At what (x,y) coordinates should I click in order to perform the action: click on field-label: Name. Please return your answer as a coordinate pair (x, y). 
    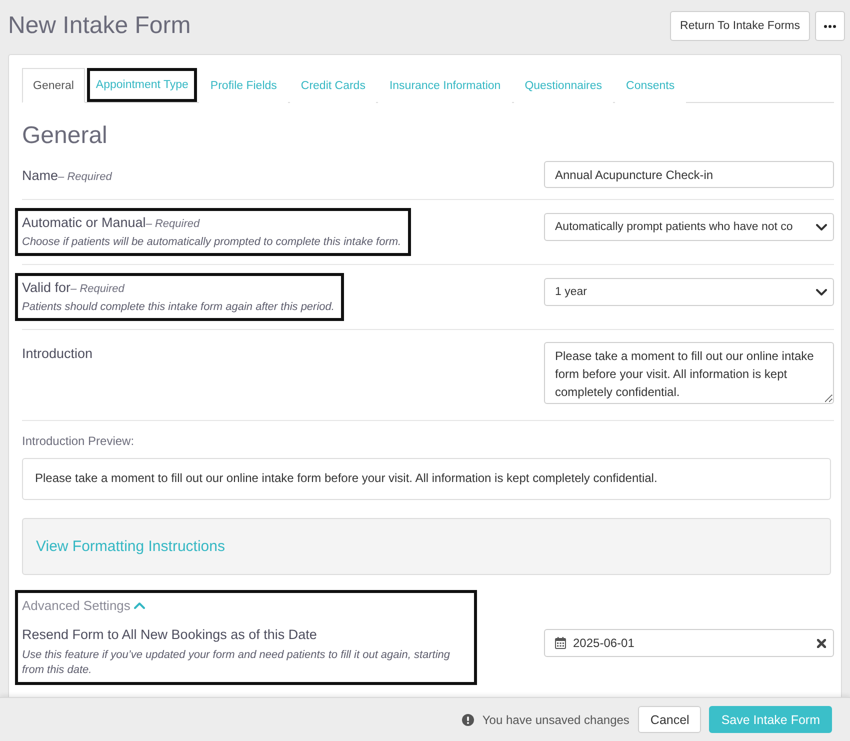
    Looking at the image, I should click on (40, 175).